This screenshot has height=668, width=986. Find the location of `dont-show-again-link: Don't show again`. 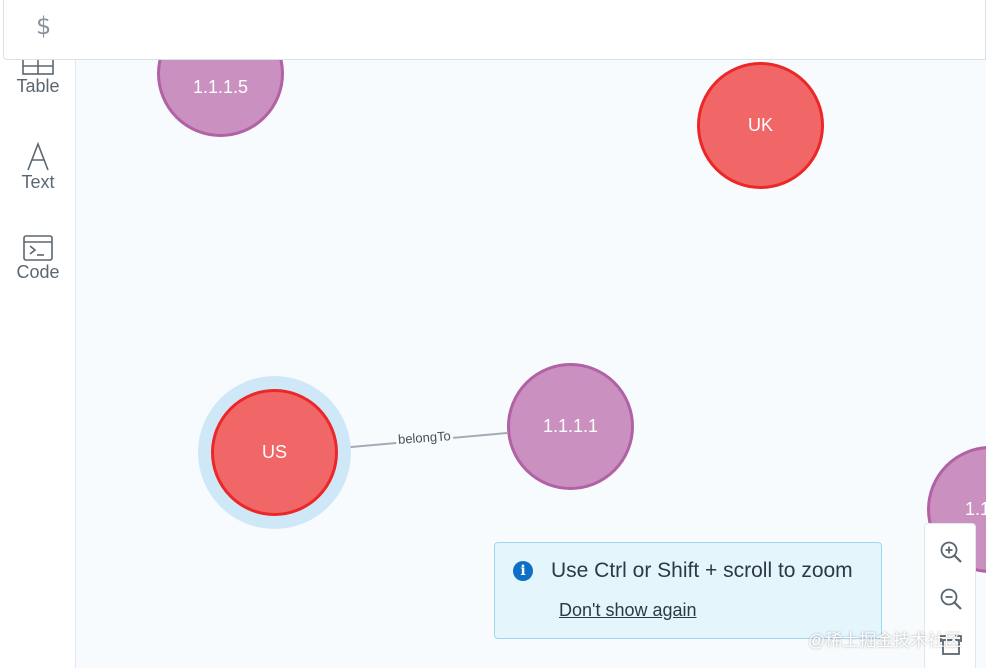

dont-show-again-link: Don't show again is located at coordinates (628, 610).